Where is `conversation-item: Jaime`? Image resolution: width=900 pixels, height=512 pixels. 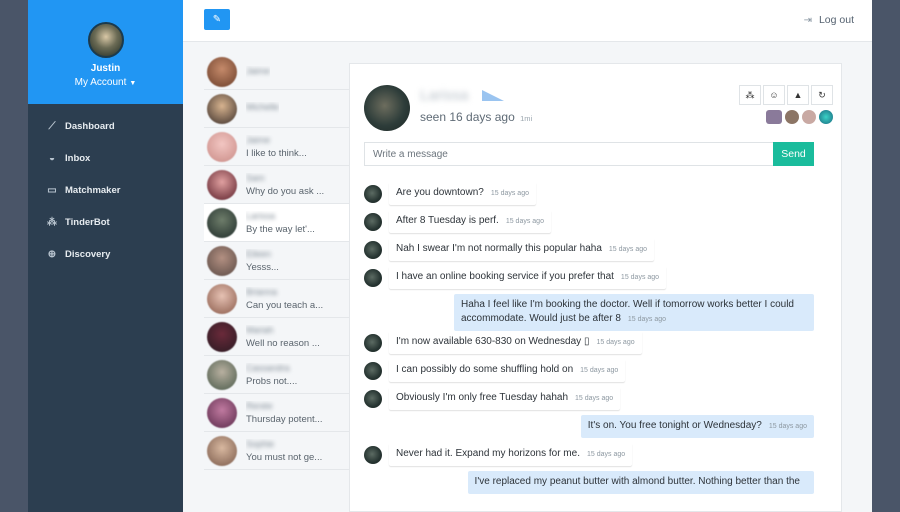
conversation-item: Jaime is located at coordinates (276, 72).